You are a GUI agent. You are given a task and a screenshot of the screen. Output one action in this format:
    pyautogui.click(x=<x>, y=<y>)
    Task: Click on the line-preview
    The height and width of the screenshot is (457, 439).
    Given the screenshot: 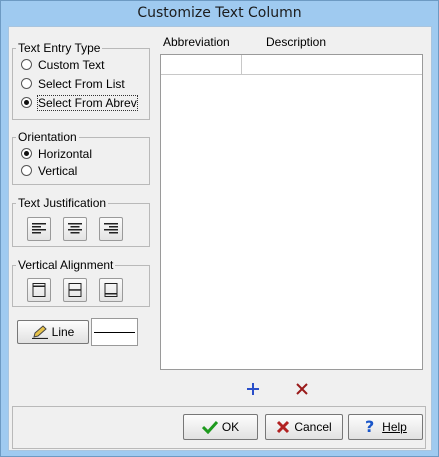 What is the action you would take?
    pyautogui.click(x=114, y=332)
    